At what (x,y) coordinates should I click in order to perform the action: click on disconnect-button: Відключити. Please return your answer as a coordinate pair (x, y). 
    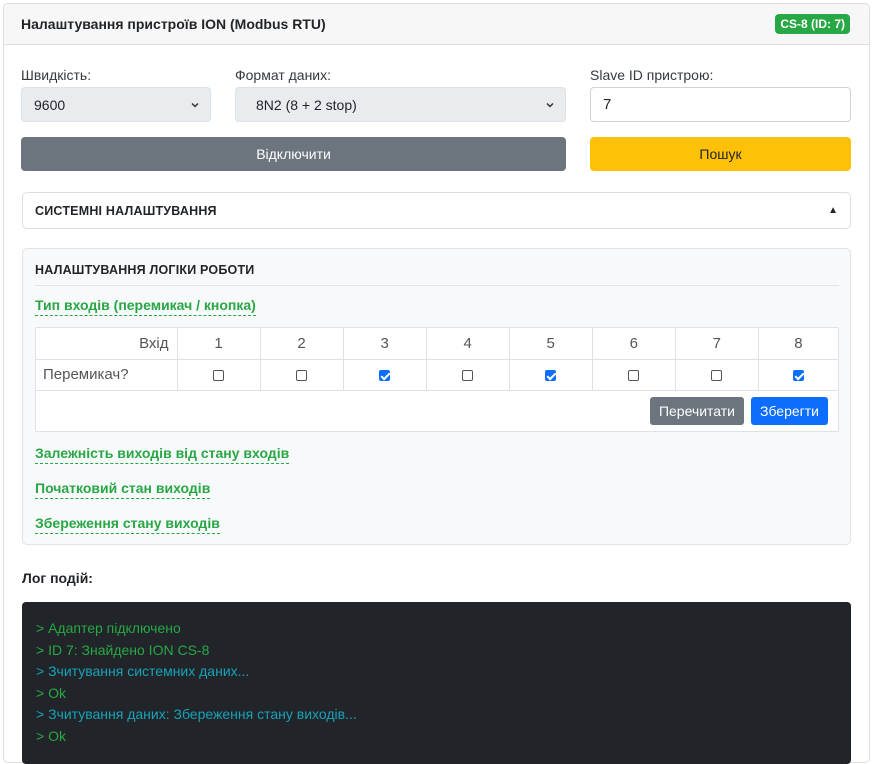
    Looking at the image, I should click on (293, 154).